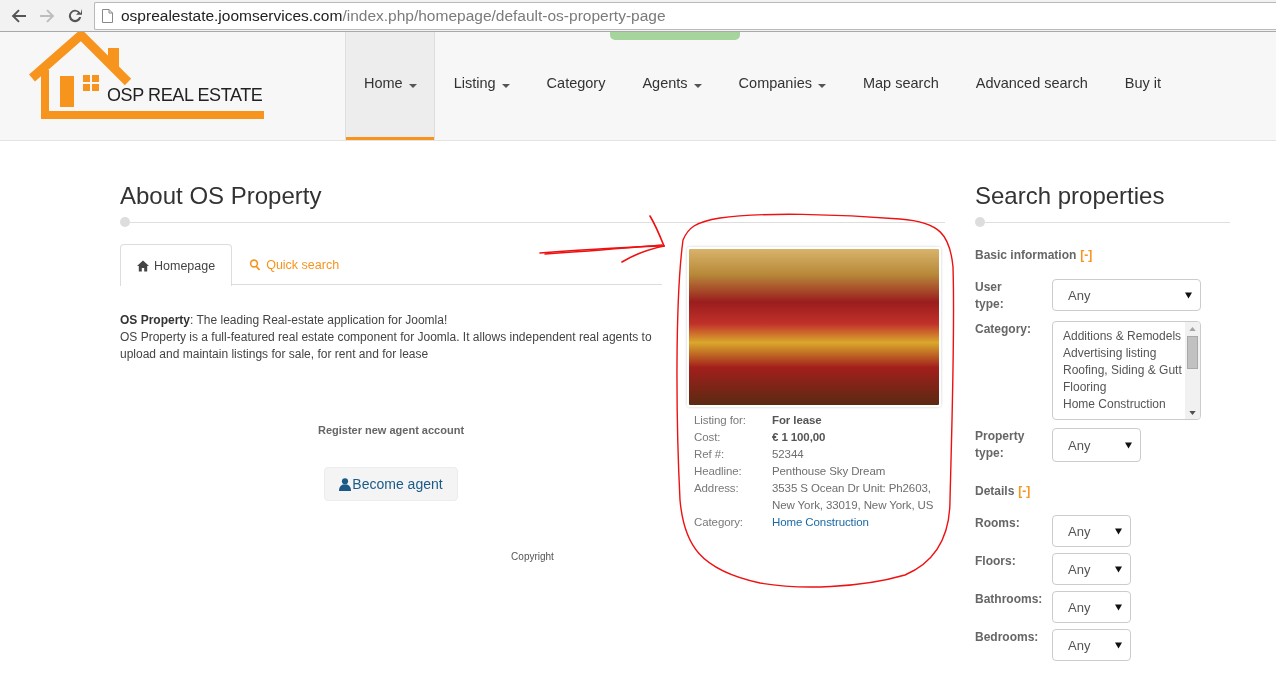 The width and height of the screenshot is (1276, 678). Describe the element at coordinates (1142, 86) in the screenshot. I see `nav-link: Buy it` at that location.